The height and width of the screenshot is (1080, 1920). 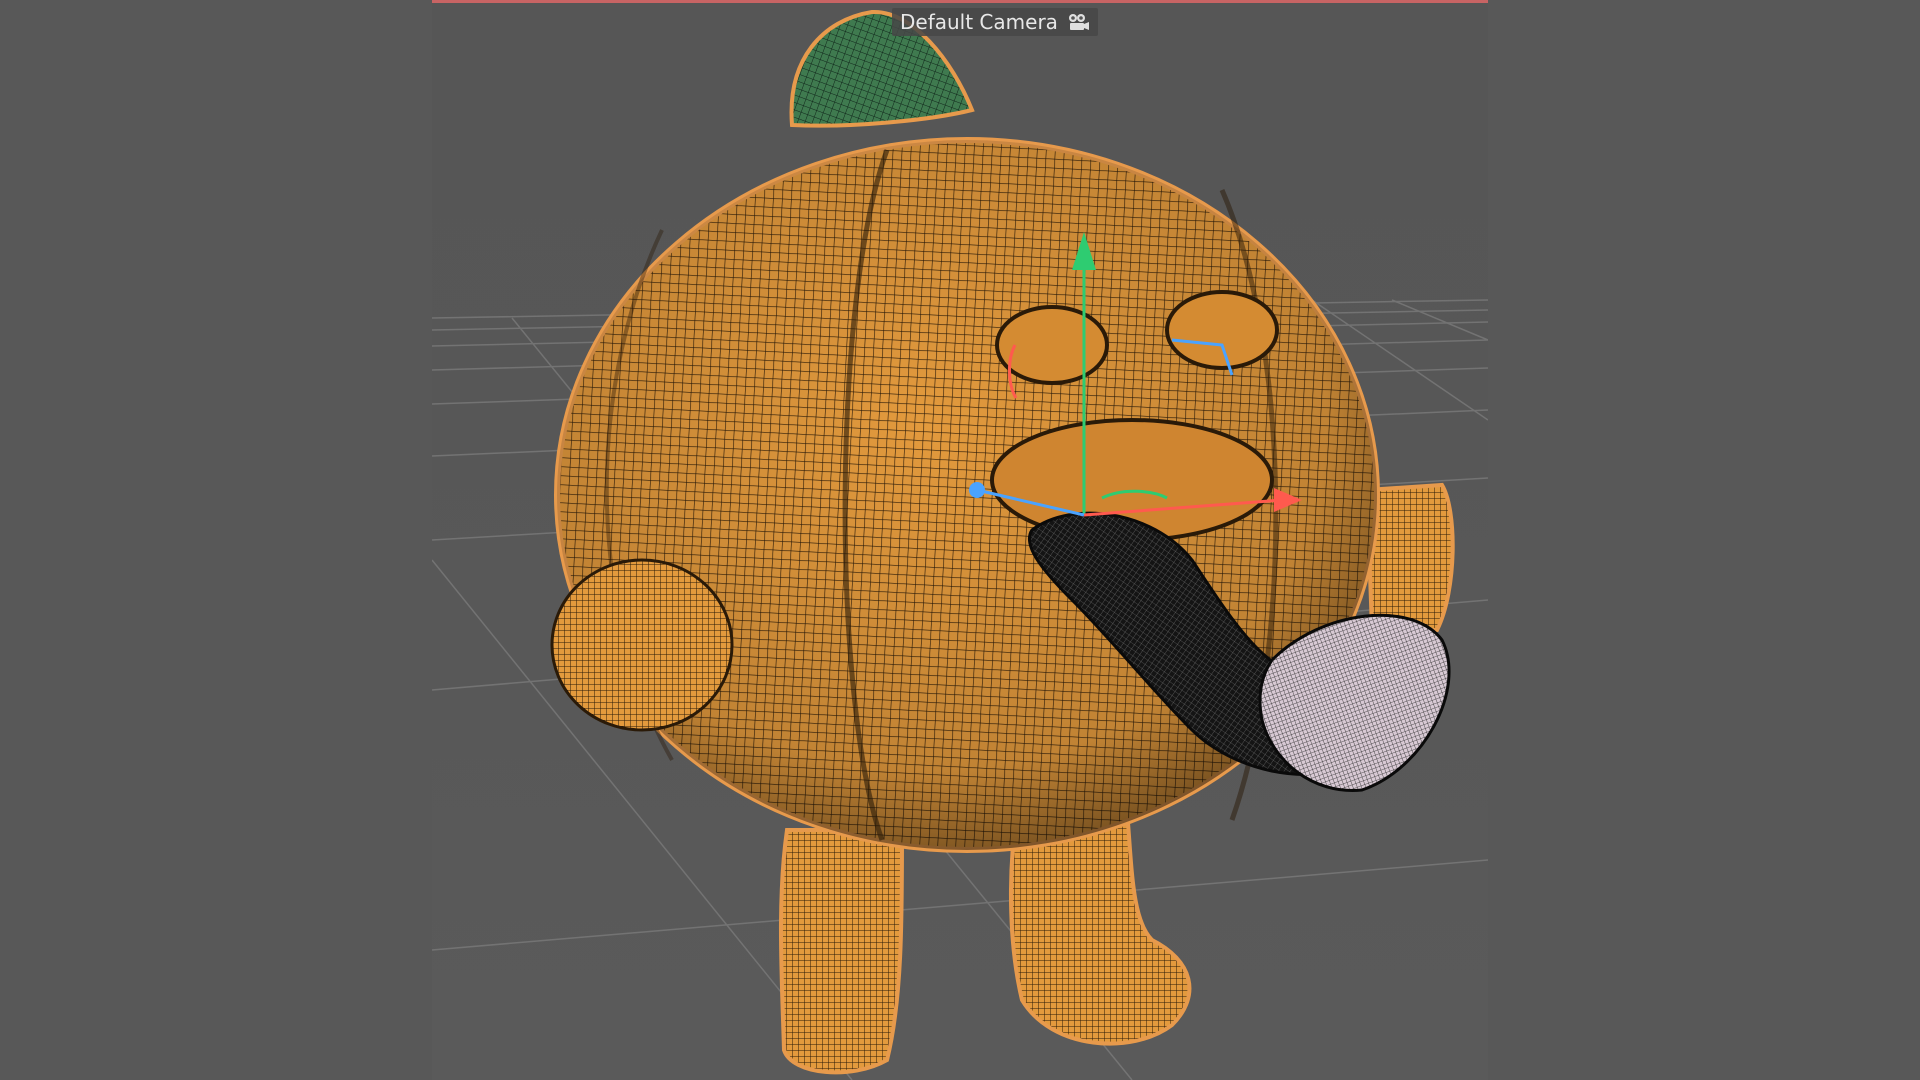 I want to click on camera-label-text: Default Camera, so click(x=979, y=22).